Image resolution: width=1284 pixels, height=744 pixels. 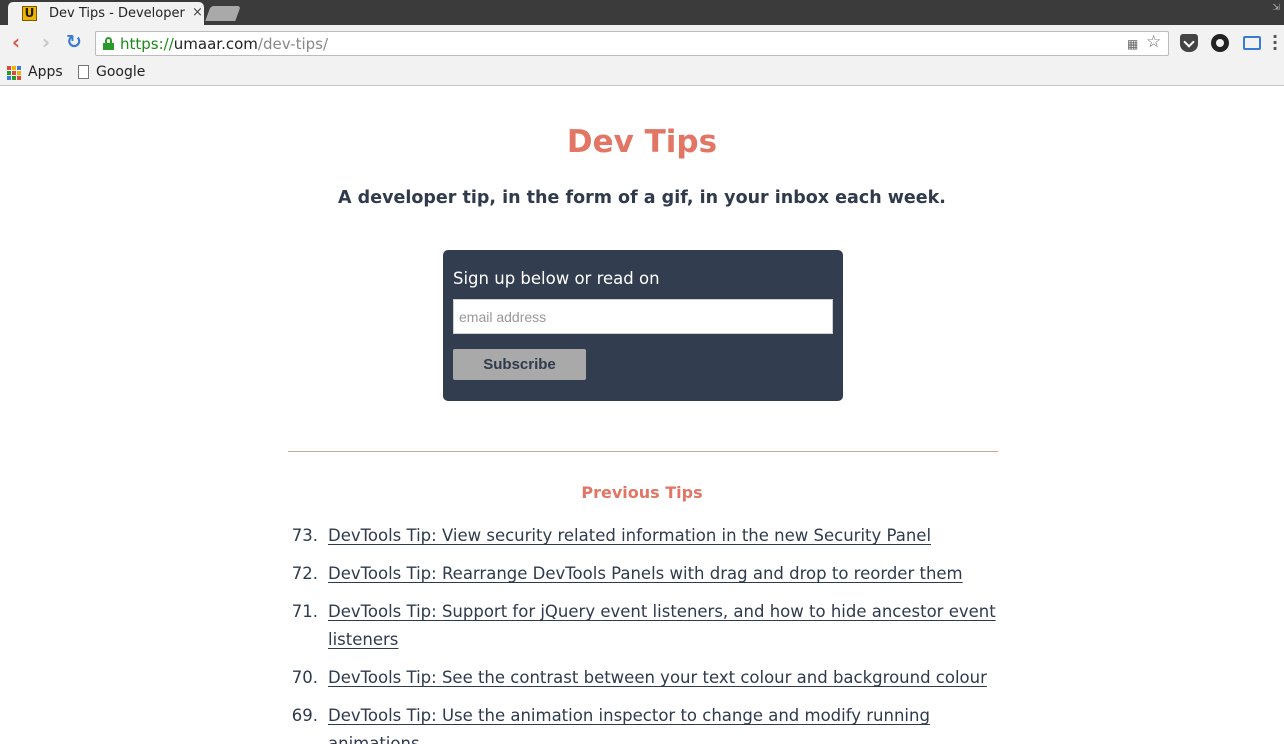 I want to click on back-button: ‹, so click(x=16, y=42).